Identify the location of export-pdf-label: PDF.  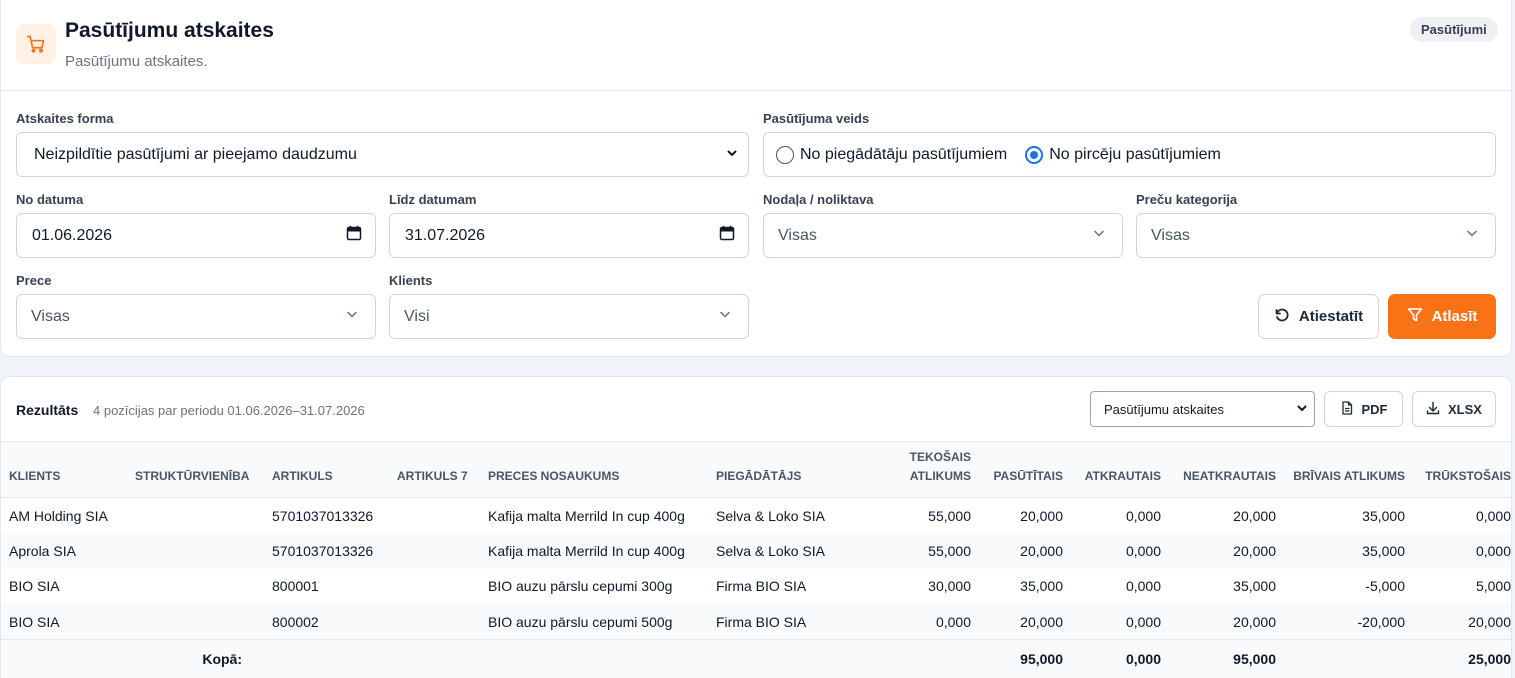
(1374, 409).